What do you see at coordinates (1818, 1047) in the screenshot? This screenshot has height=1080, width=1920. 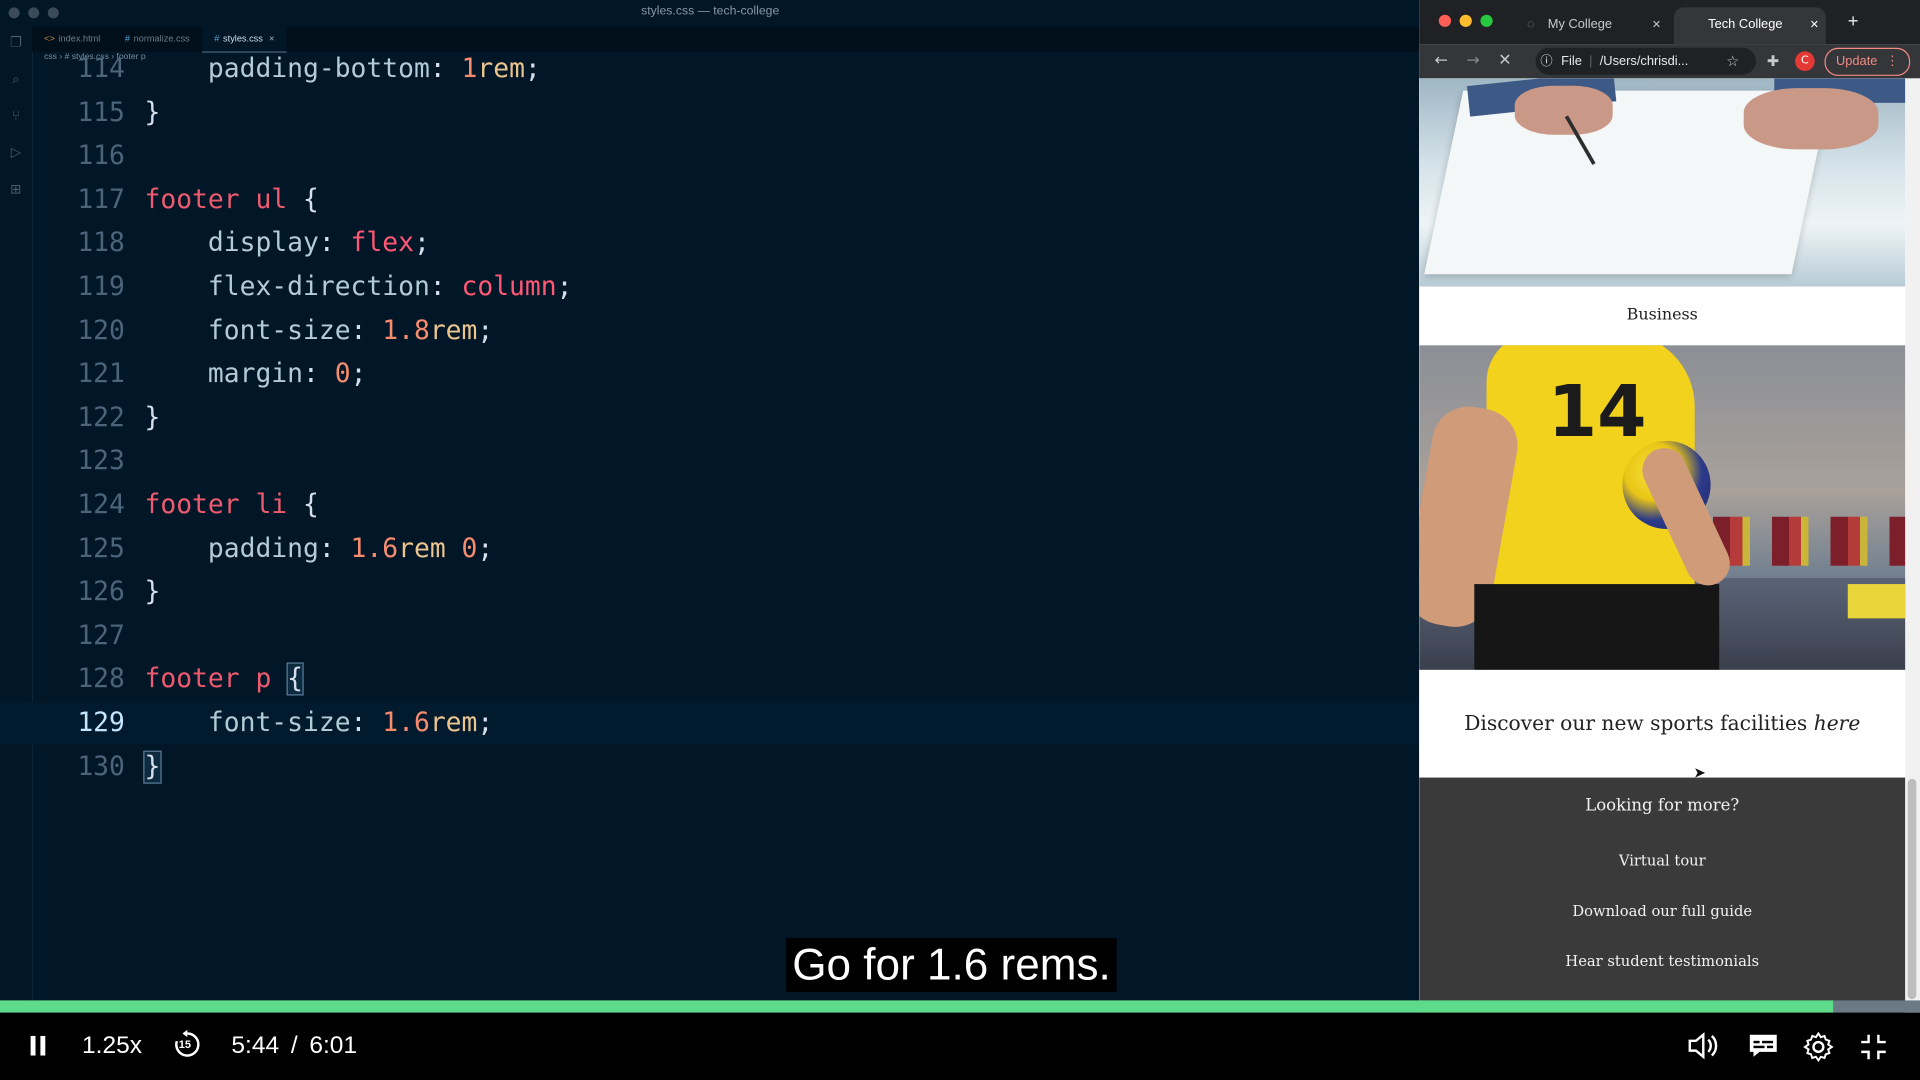 I see `settings-gear-icon` at bounding box center [1818, 1047].